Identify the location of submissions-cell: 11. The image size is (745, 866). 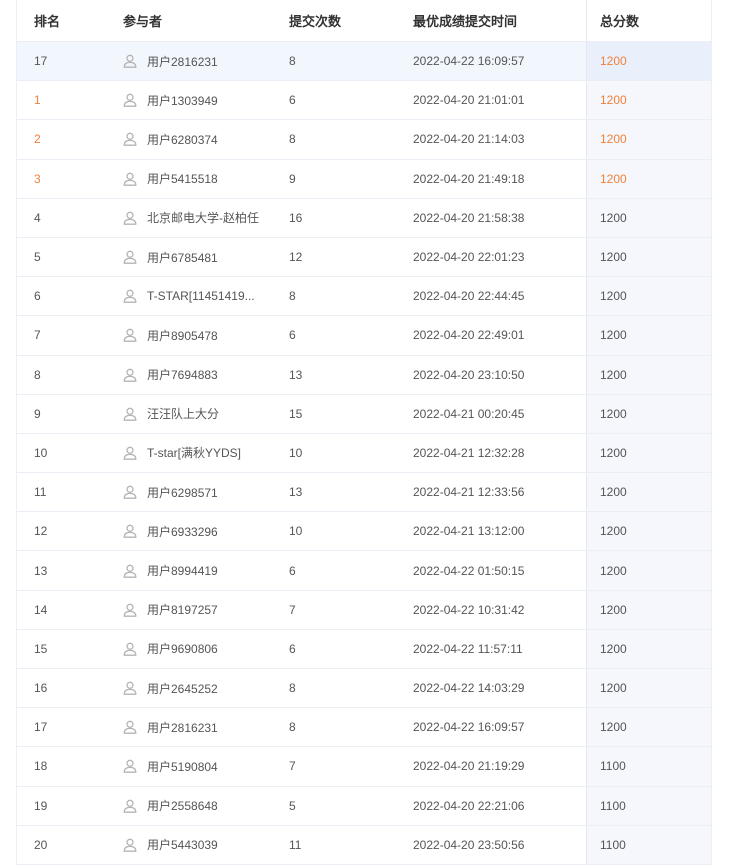
(295, 844).